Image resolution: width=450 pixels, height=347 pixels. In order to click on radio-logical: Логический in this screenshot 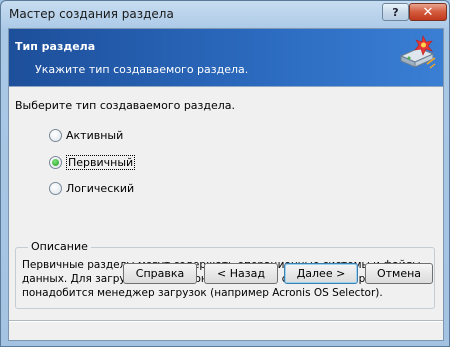, I will do `click(91, 188)`.